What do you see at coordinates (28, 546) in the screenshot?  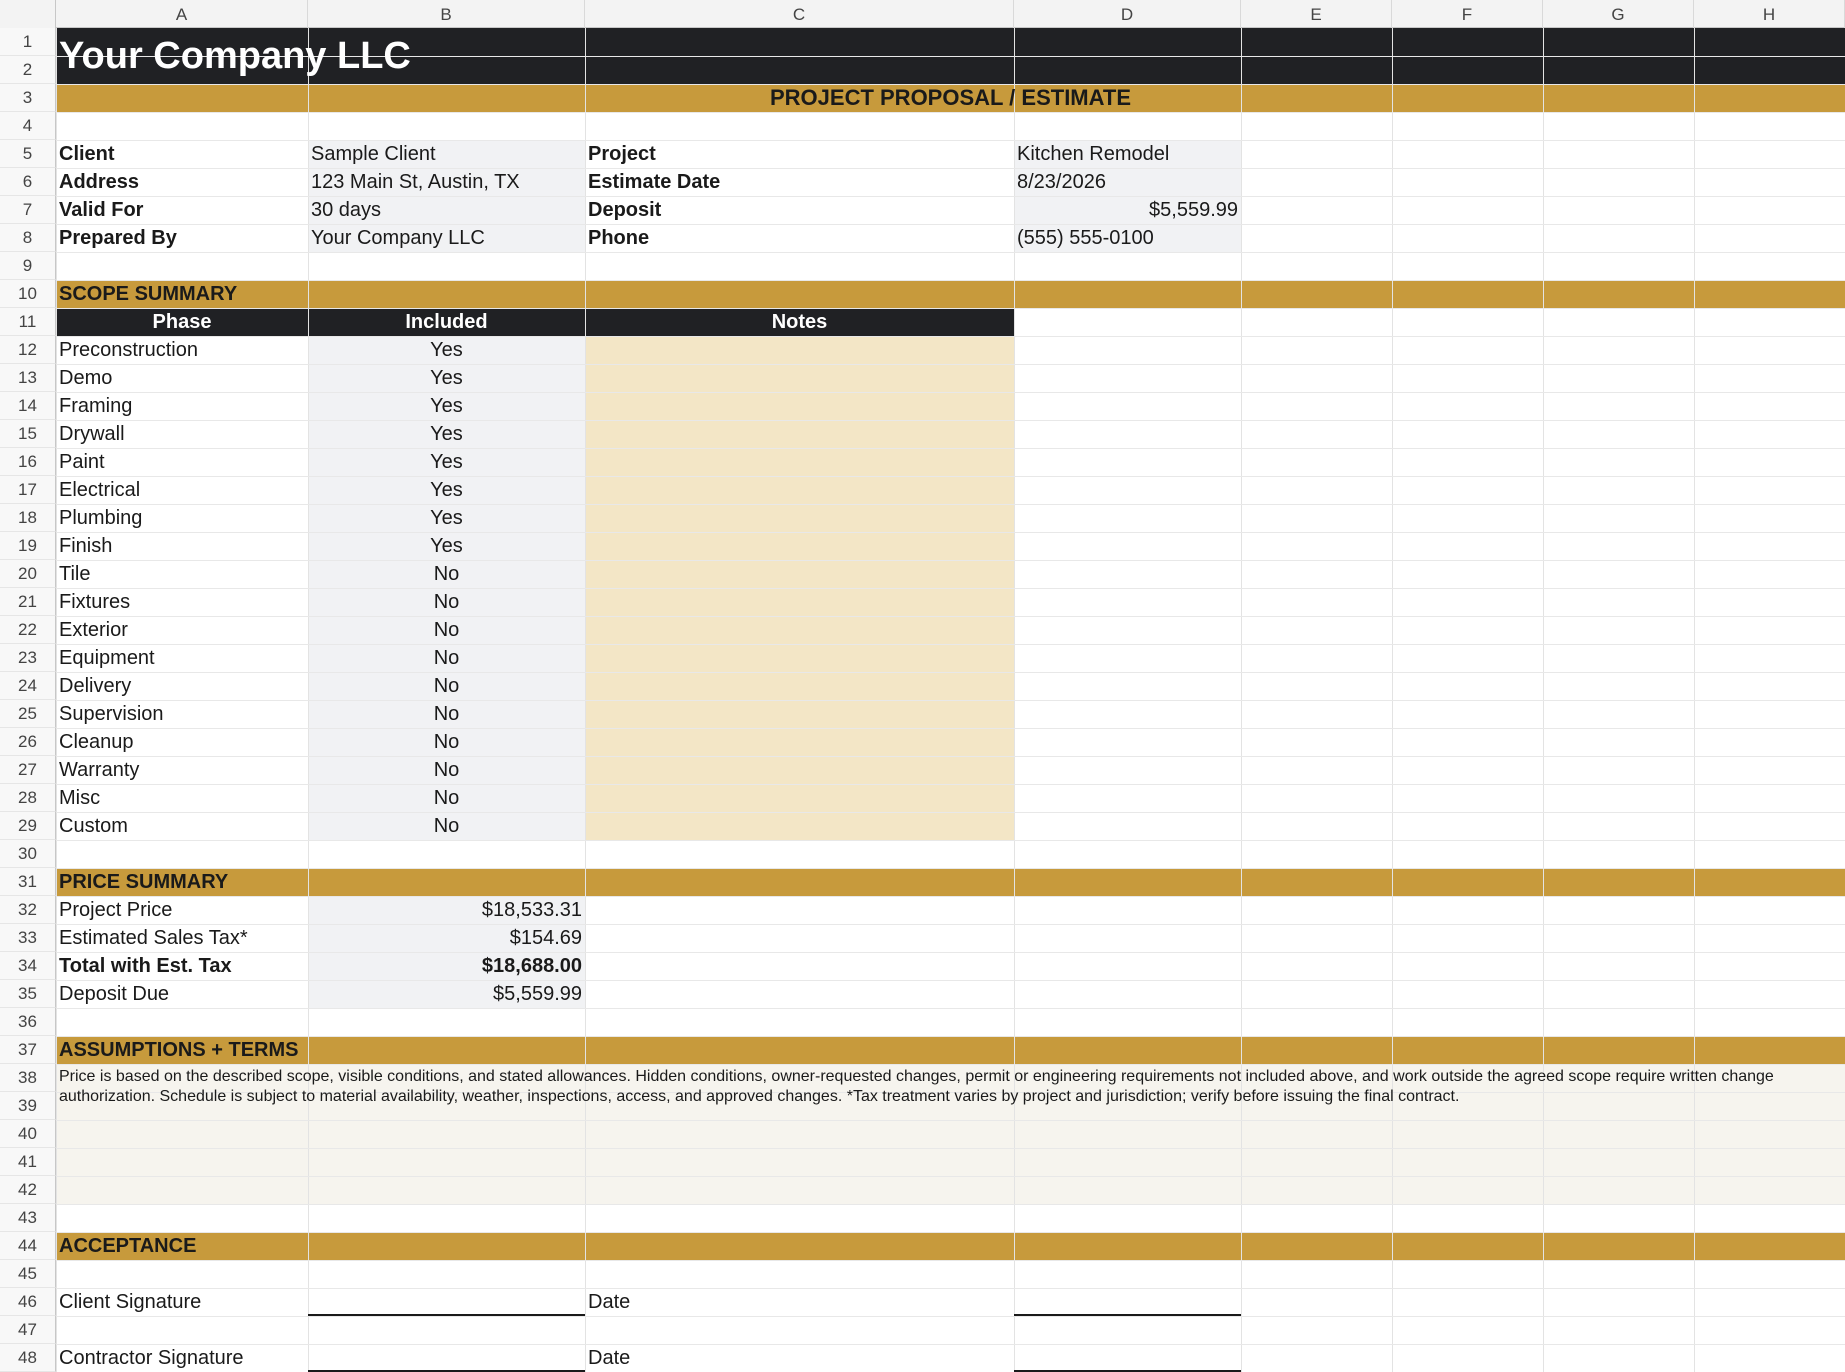 I see `row-header: 19` at bounding box center [28, 546].